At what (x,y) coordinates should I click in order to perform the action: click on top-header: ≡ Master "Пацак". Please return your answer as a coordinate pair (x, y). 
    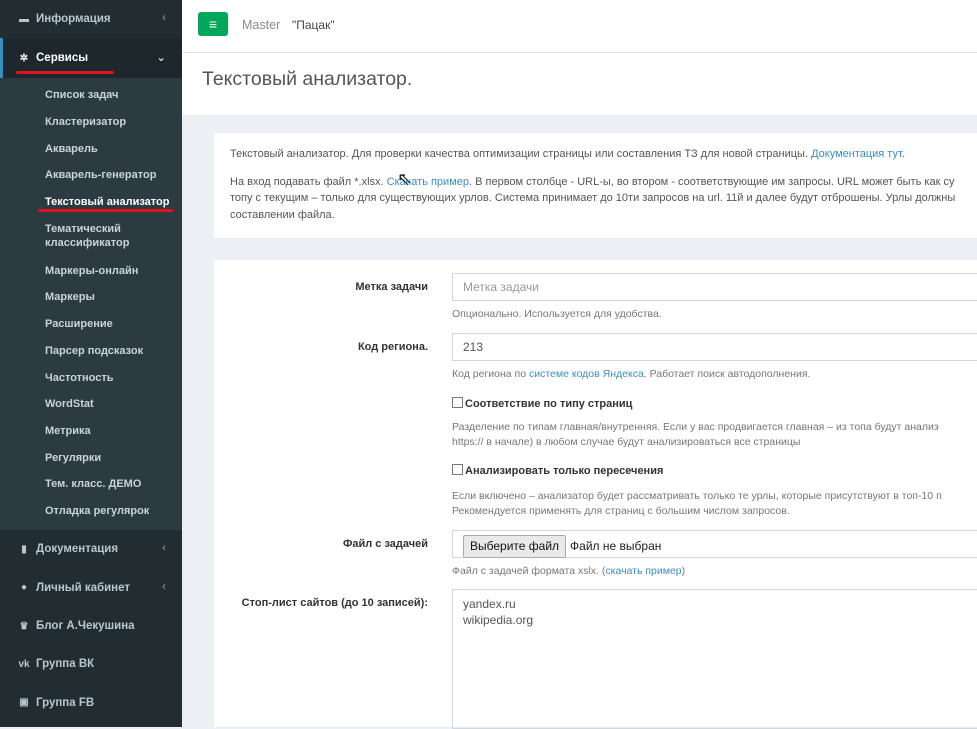
    Looking at the image, I should click on (579, 26).